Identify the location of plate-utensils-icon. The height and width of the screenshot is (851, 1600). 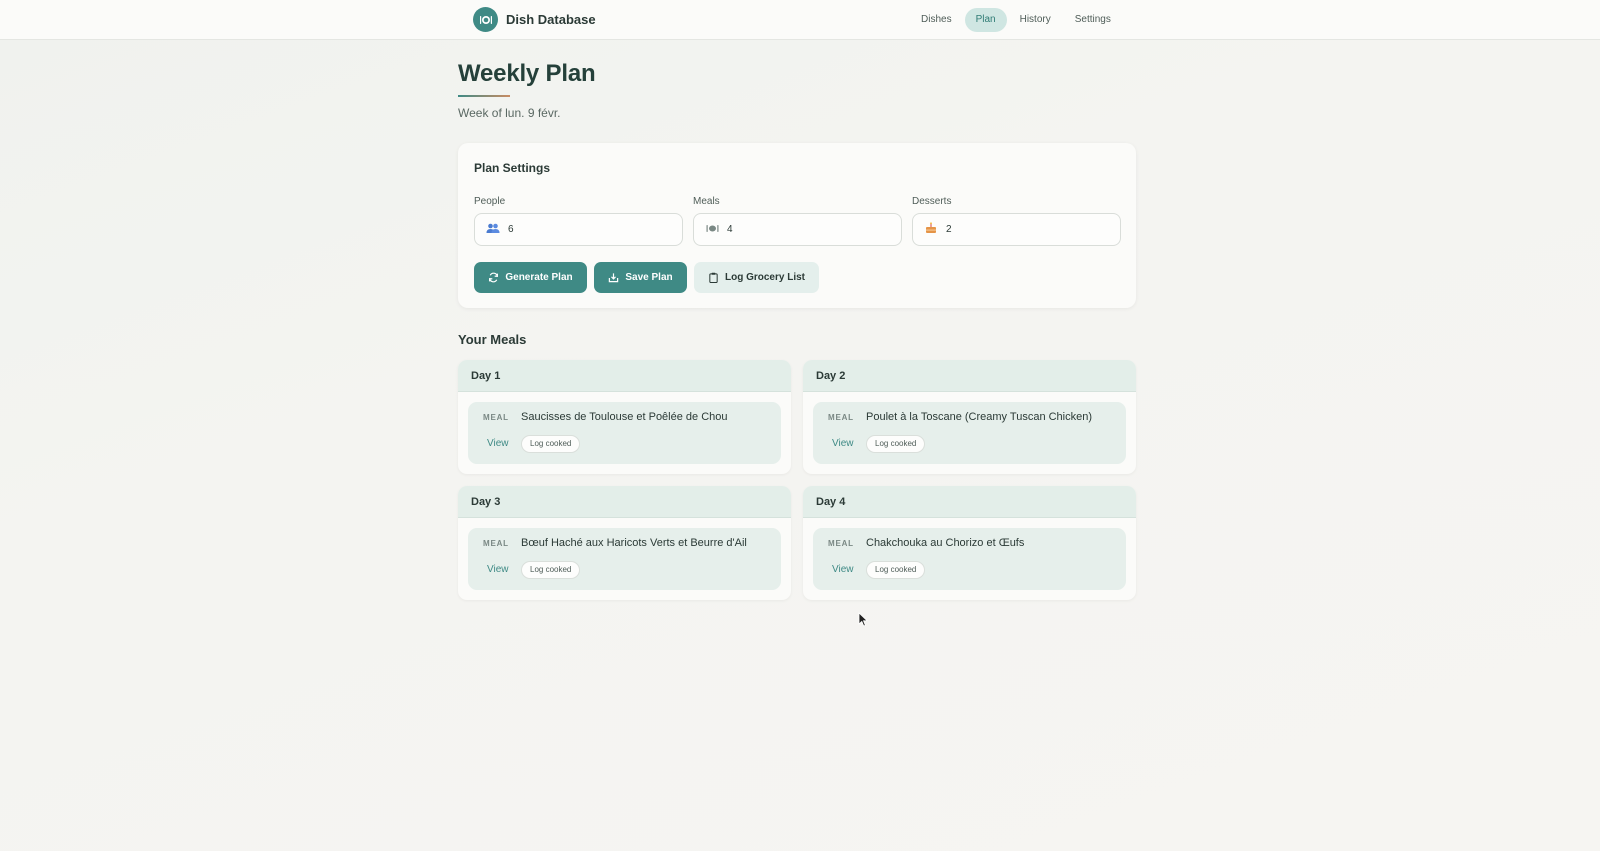
(485, 19).